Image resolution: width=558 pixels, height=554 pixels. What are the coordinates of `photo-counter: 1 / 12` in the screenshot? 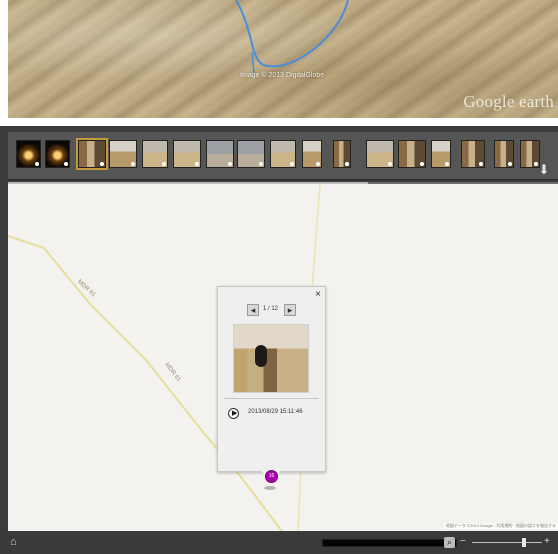 It's located at (271, 309).